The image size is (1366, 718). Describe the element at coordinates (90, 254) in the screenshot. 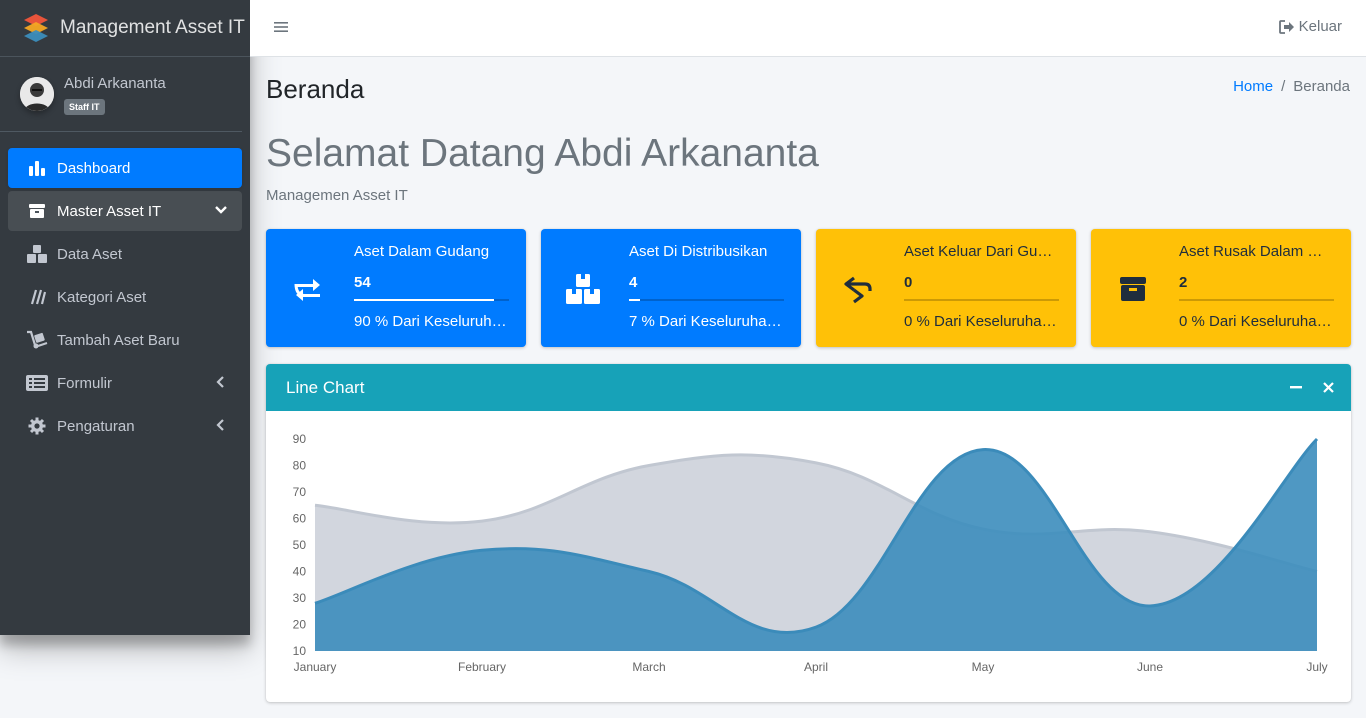

I see `sidebar-item-label: Data Aset` at that location.